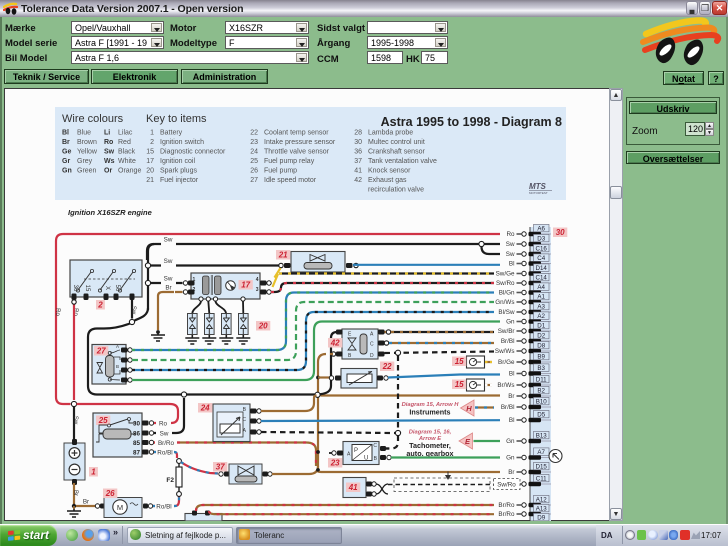  I want to click on svg-text: Ignition X16SZR engine, so click(110, 212).